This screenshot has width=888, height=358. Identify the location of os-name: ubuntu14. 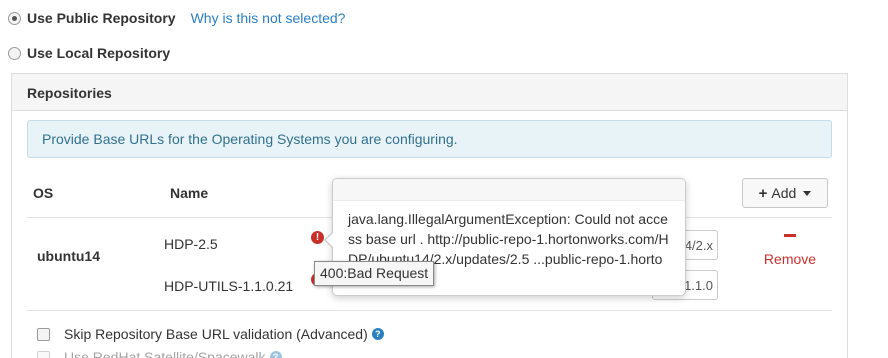
(68, 256).